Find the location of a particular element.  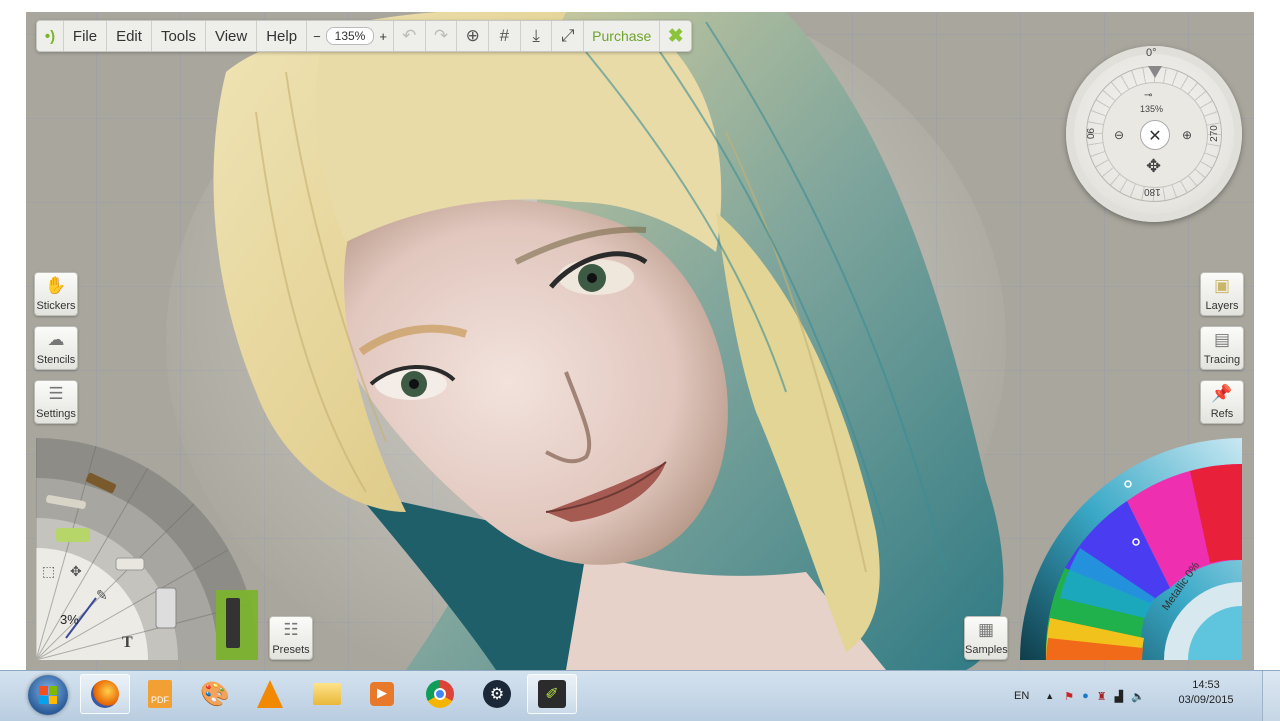

settings-label: Settings is located at coordinates (56, 414).